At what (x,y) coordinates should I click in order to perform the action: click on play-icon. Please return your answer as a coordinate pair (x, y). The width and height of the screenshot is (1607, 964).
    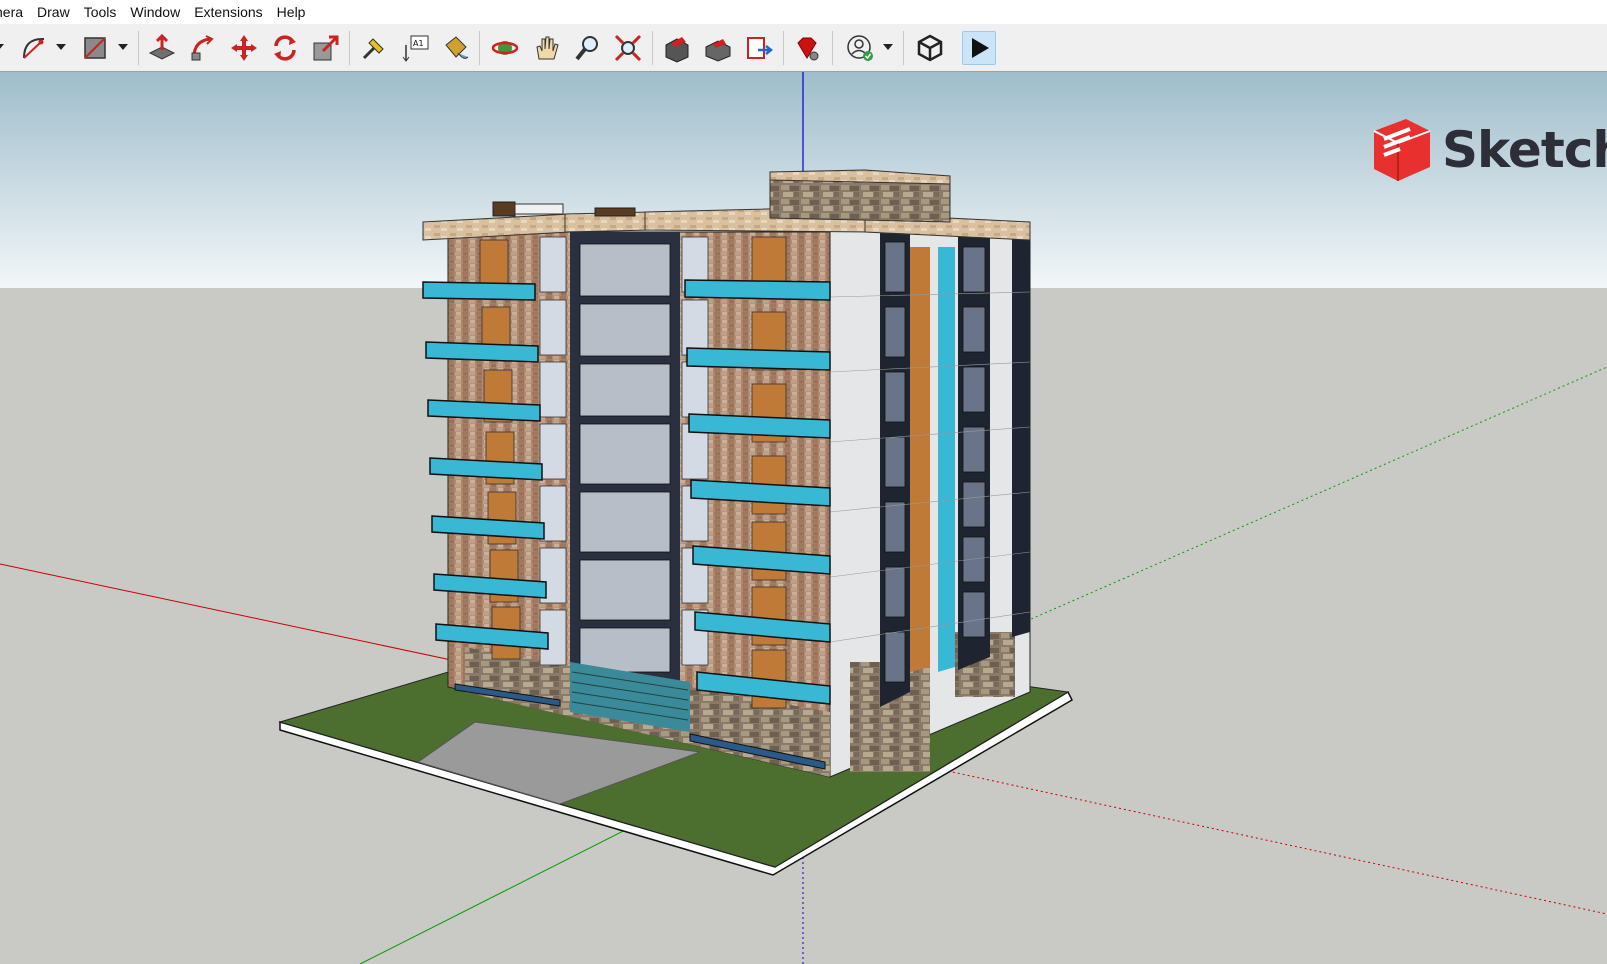
    Looking at the image, I should click on (980, 48).